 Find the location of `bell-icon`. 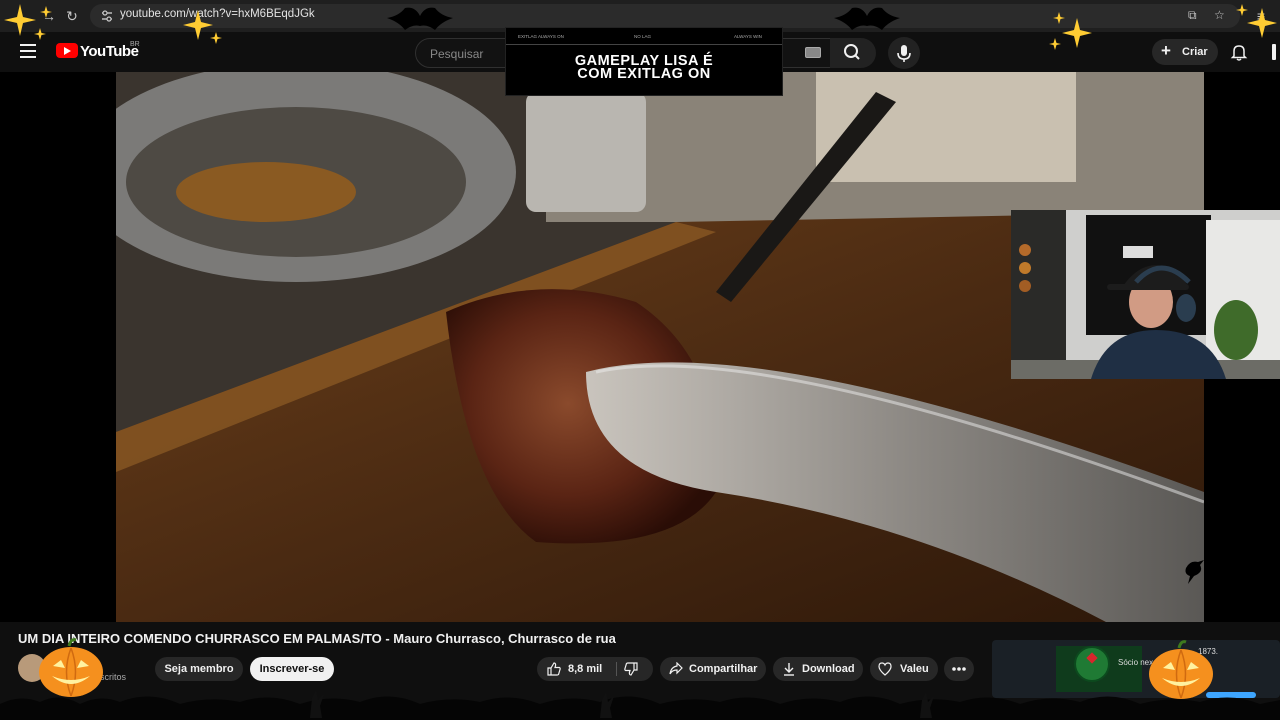

bell-icon is located at coordinates (1239, 52).